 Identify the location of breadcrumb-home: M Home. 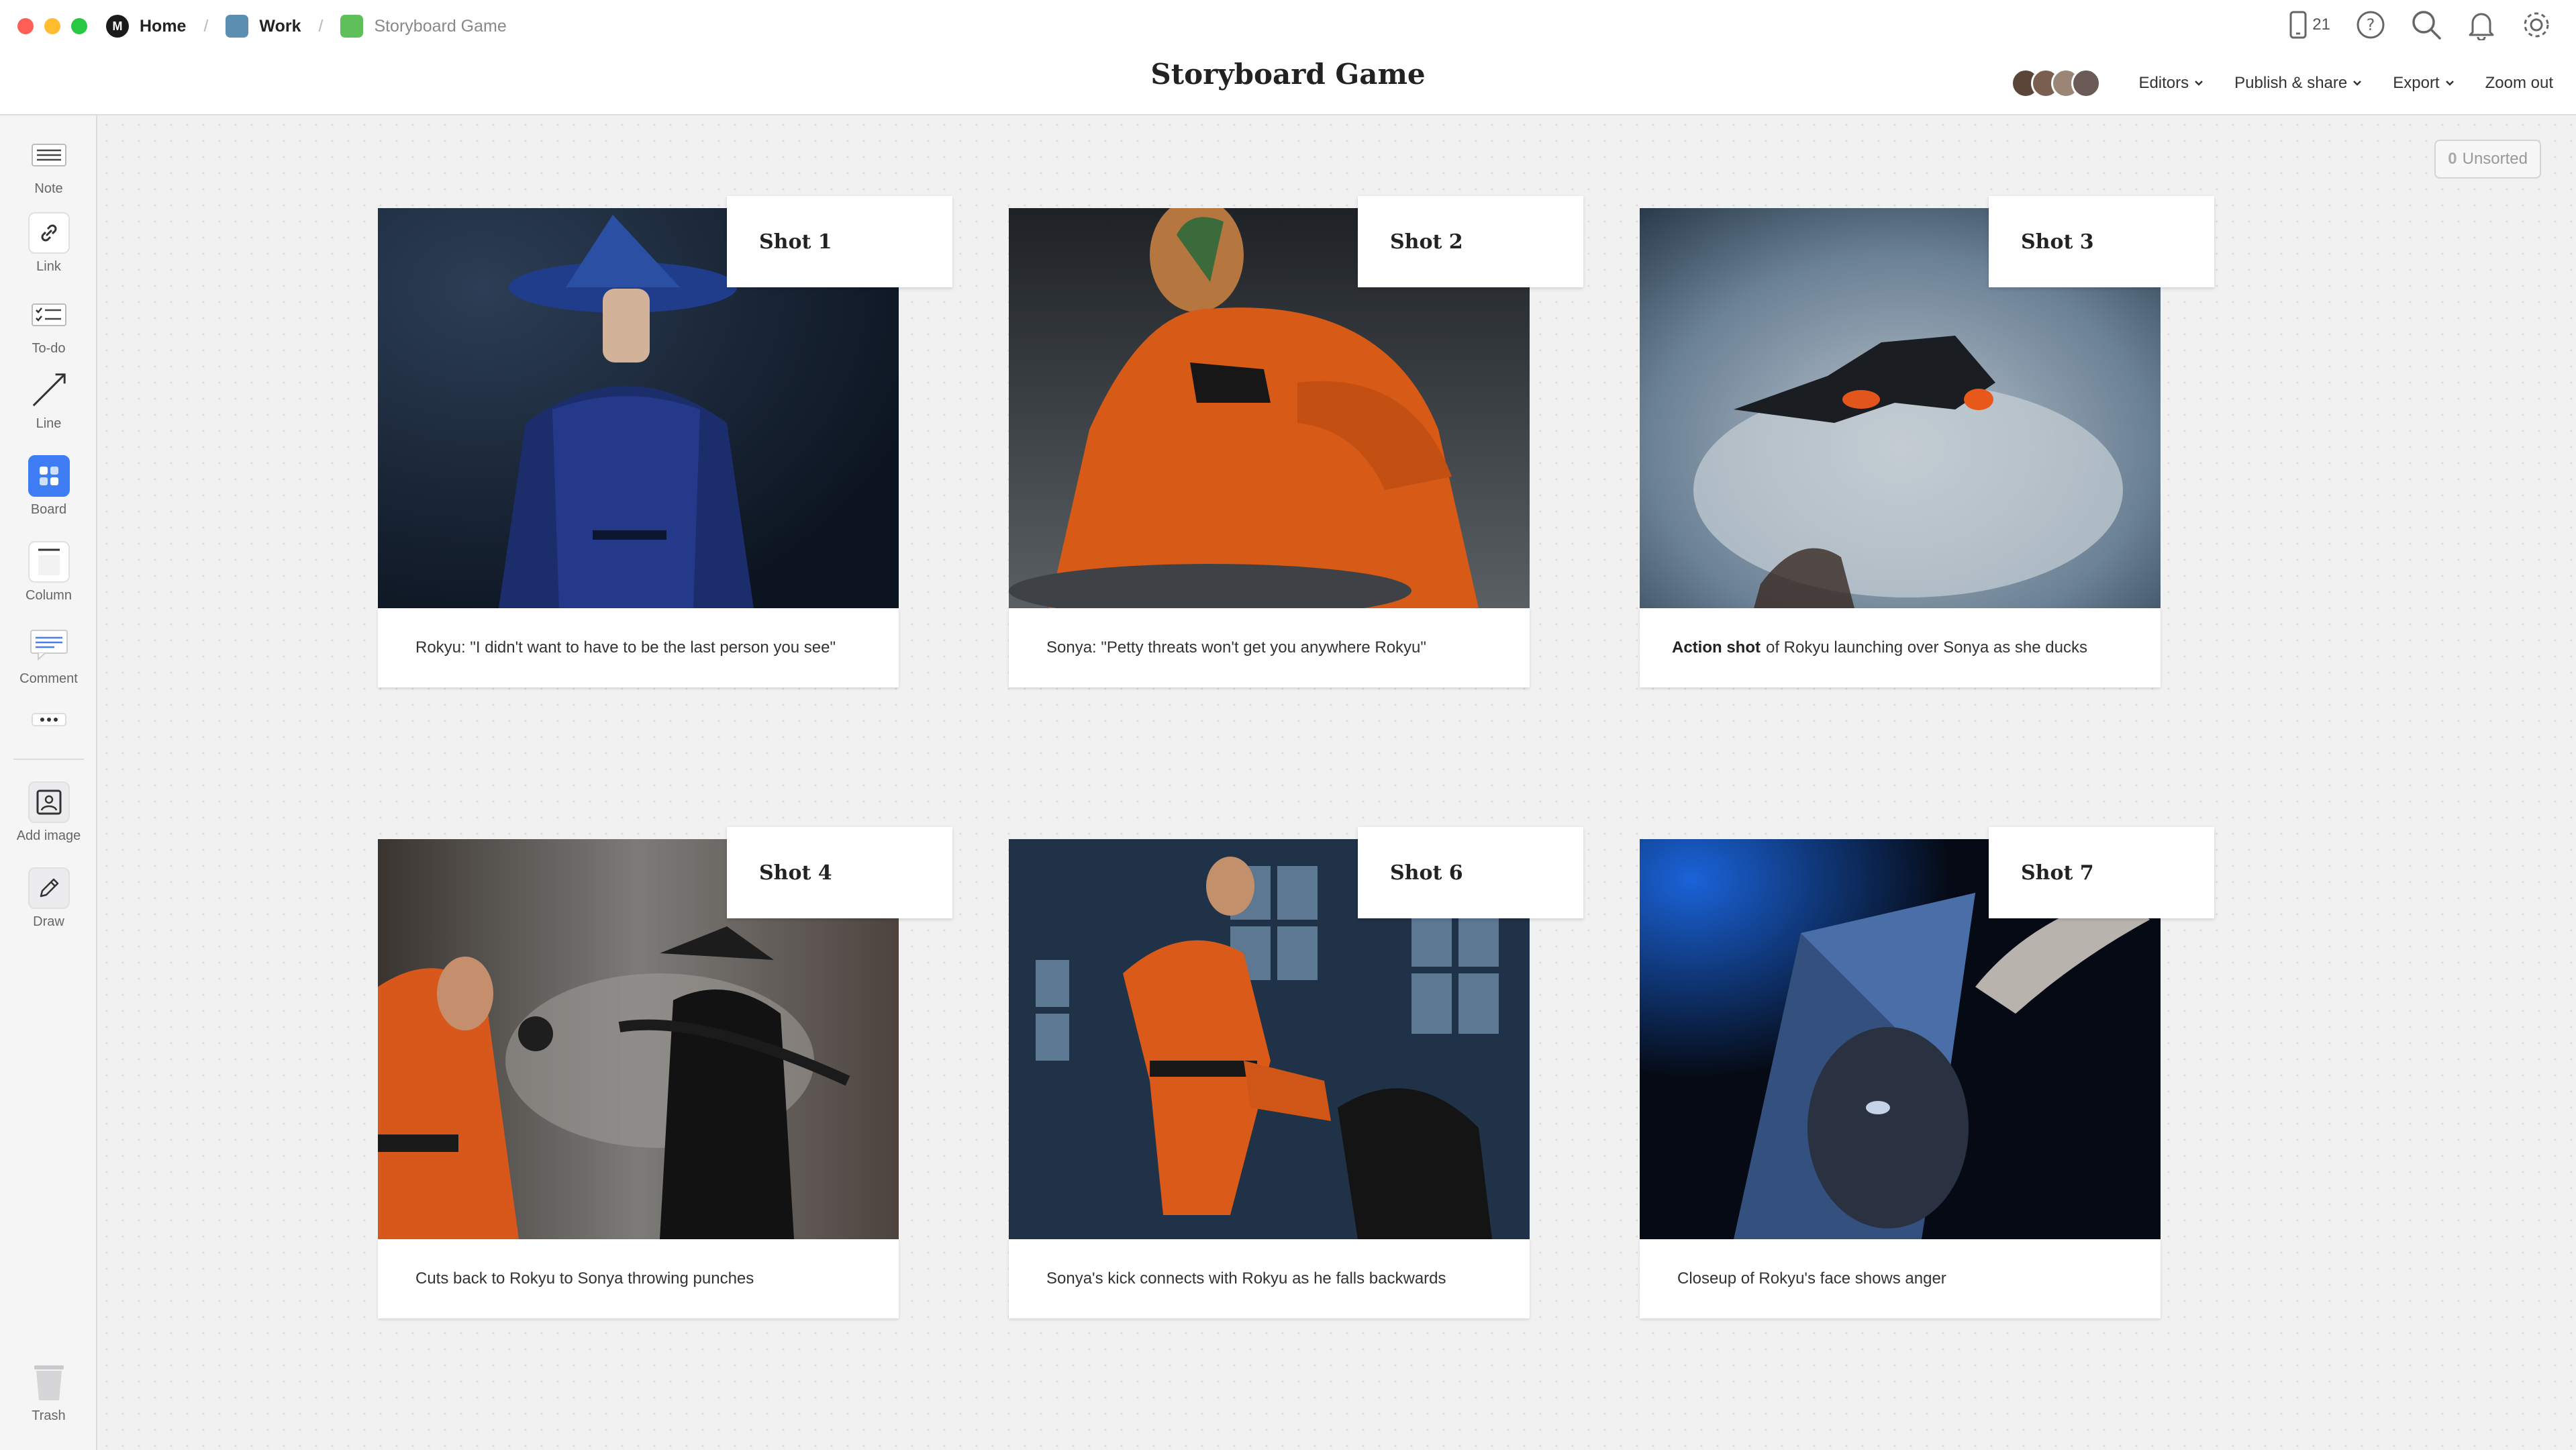
(146, 26).